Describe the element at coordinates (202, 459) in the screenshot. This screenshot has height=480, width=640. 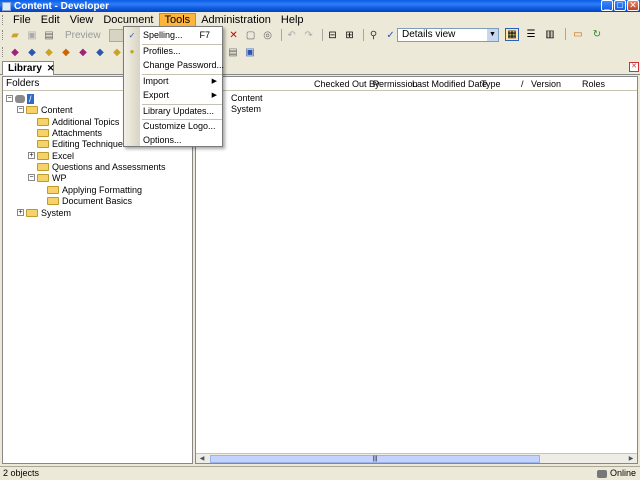
I see `scroll-left-icon: ◀` at that location.